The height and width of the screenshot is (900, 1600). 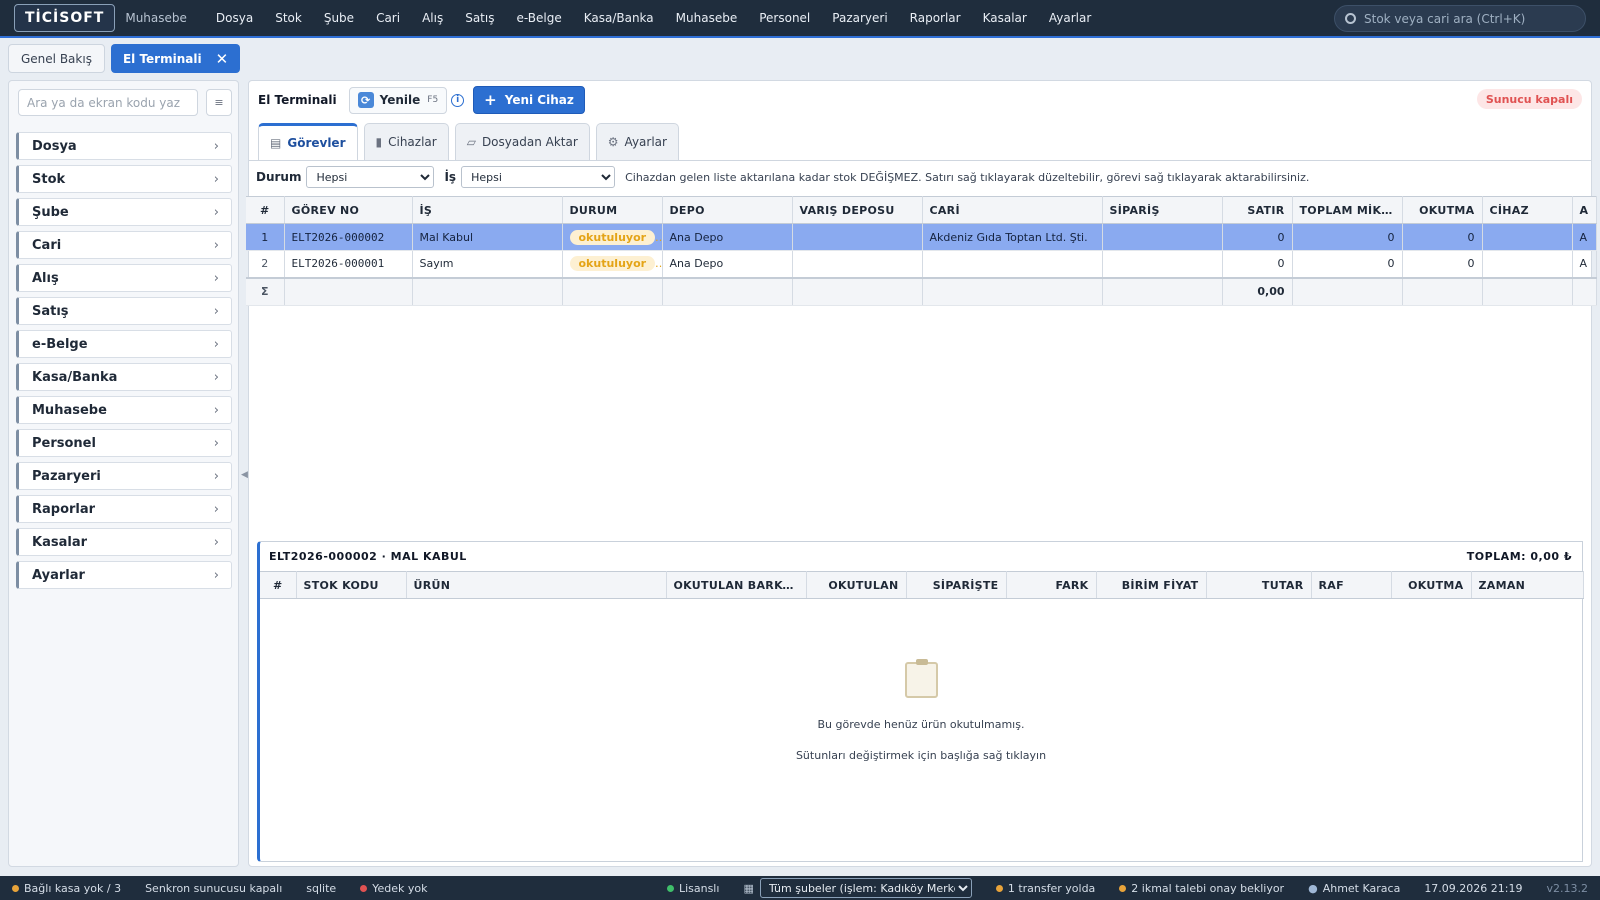 I want to click on new-device-button: + Yeni Cihaz, so click(x=529, y=100).